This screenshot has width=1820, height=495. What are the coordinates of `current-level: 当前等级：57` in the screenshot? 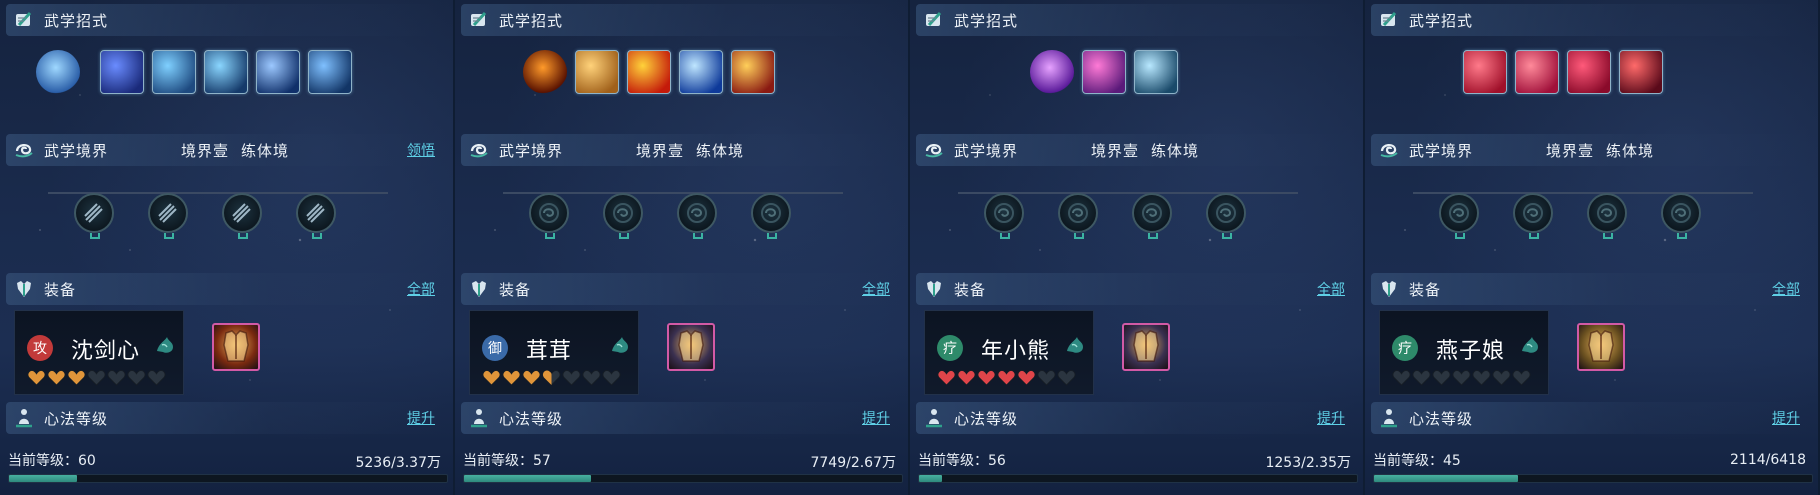 It's located at (507, 461).